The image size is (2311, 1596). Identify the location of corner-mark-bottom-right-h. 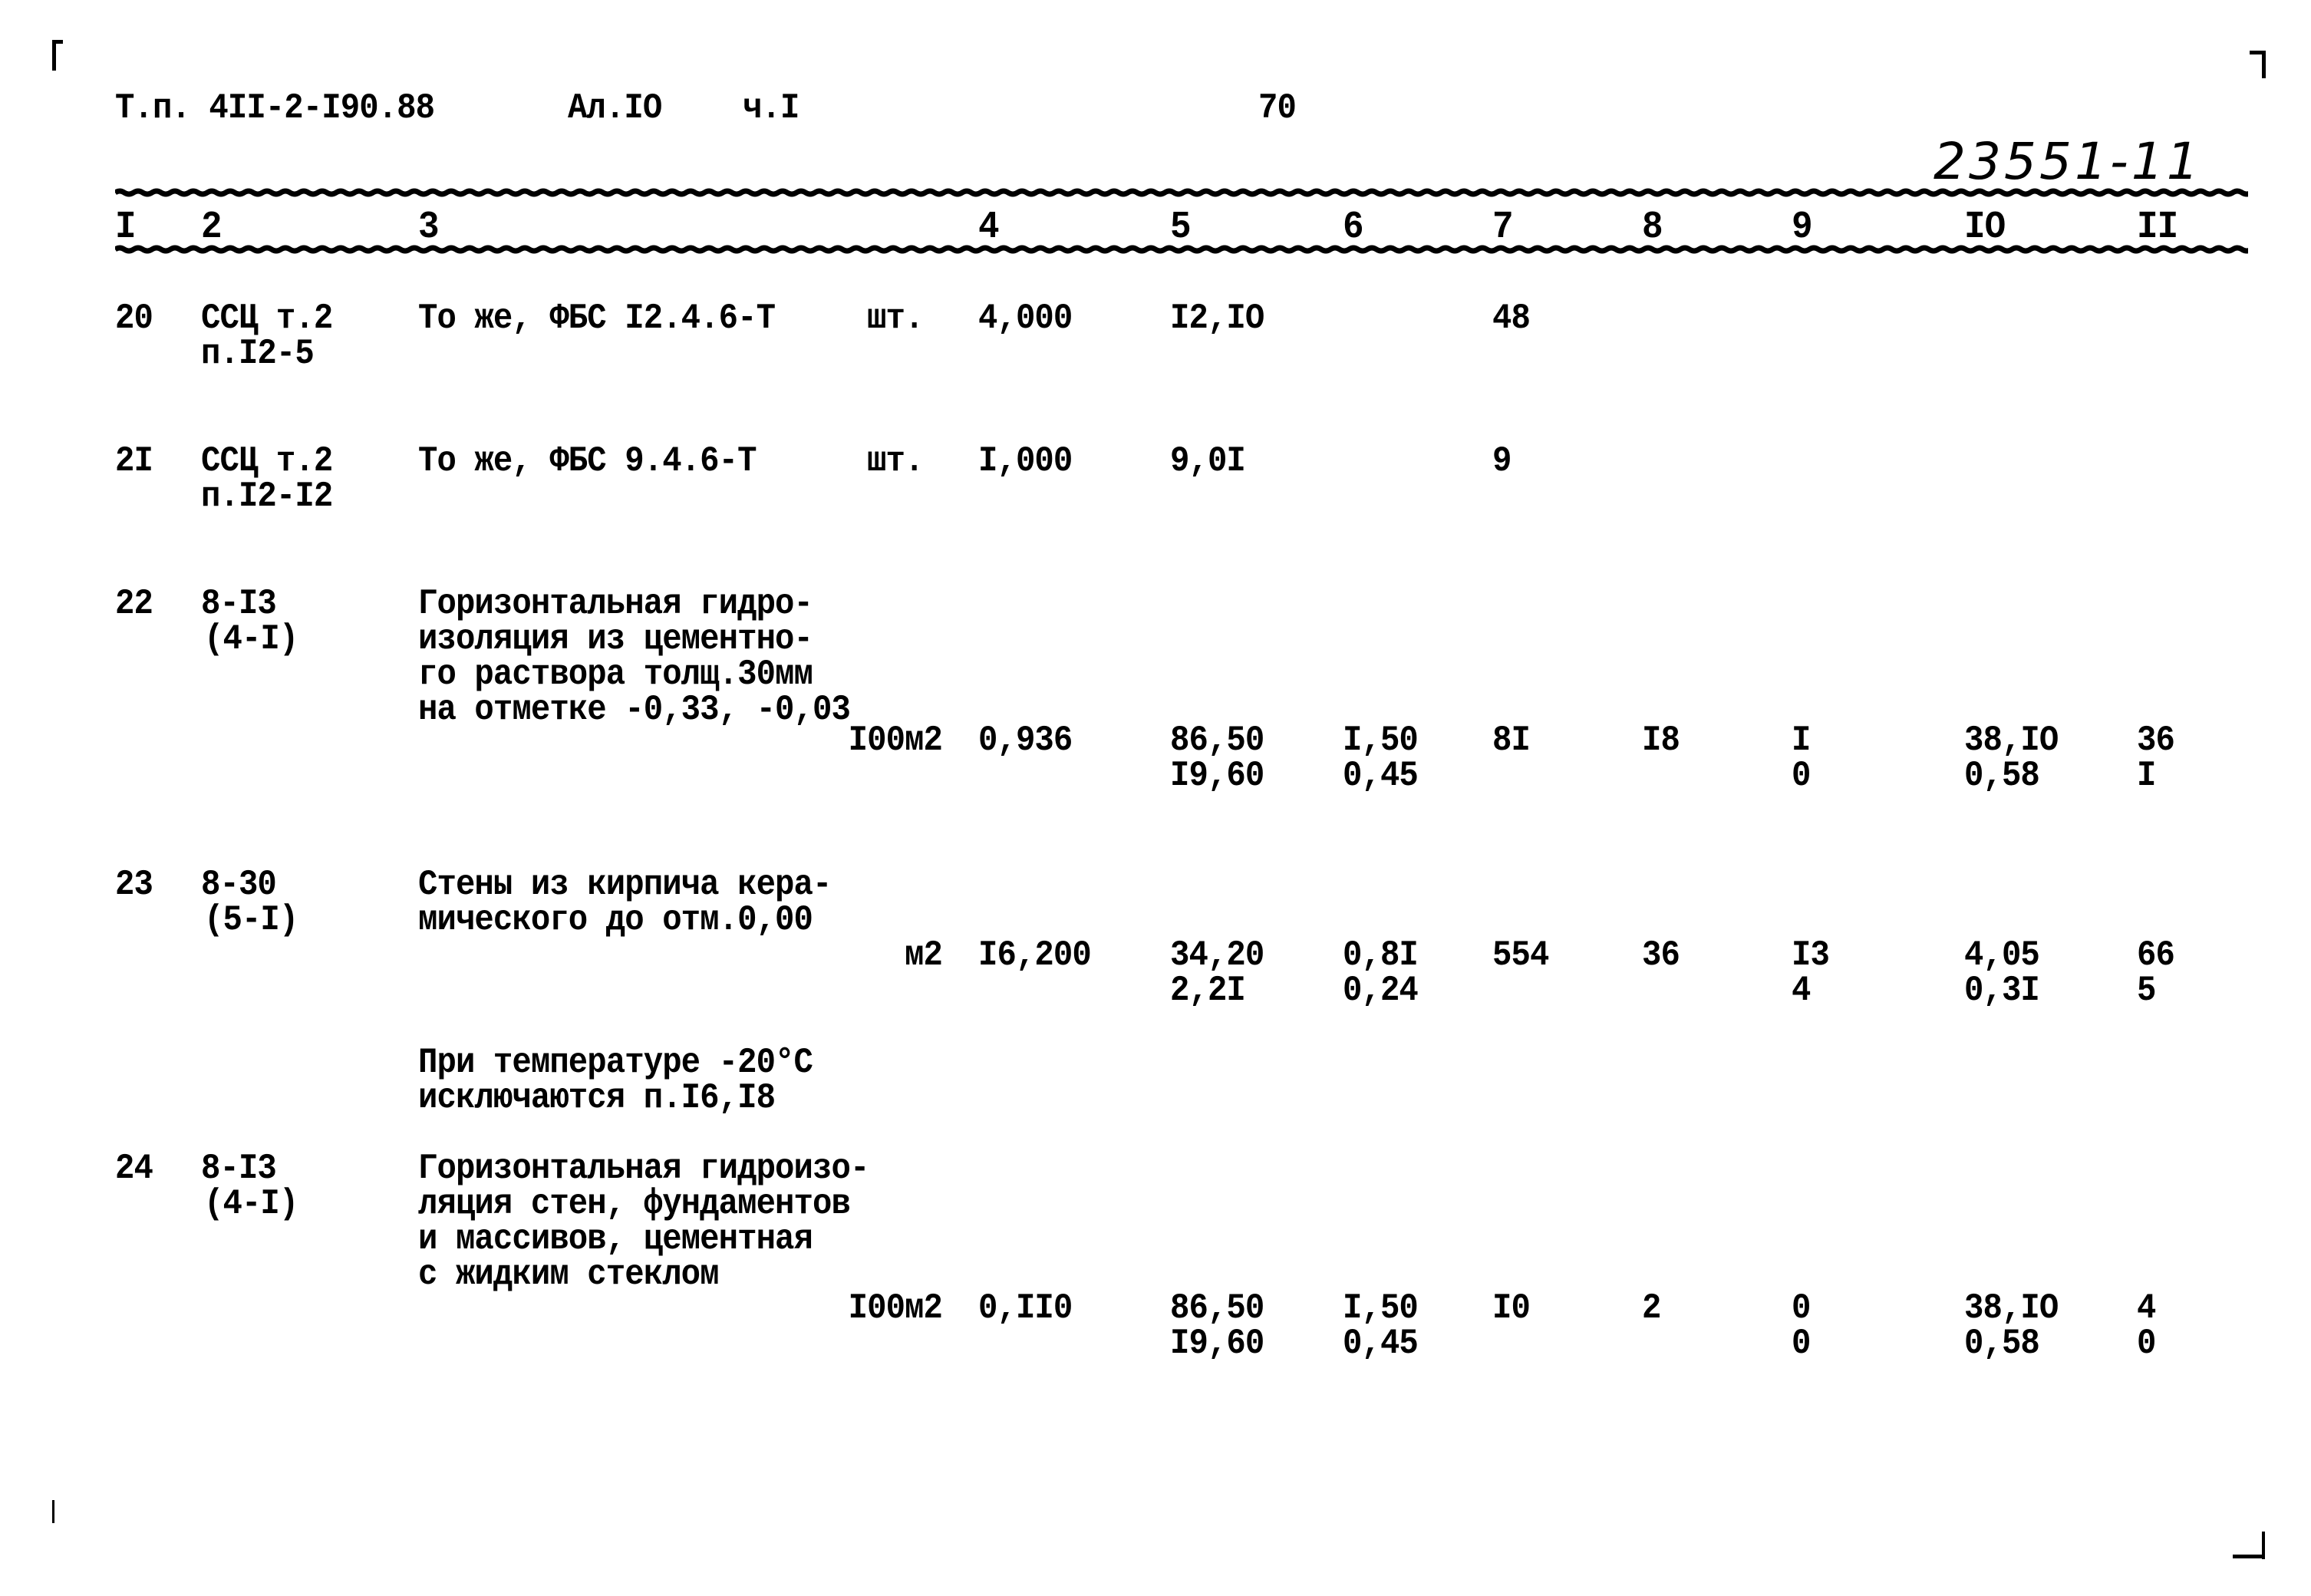
(2248, 1556).